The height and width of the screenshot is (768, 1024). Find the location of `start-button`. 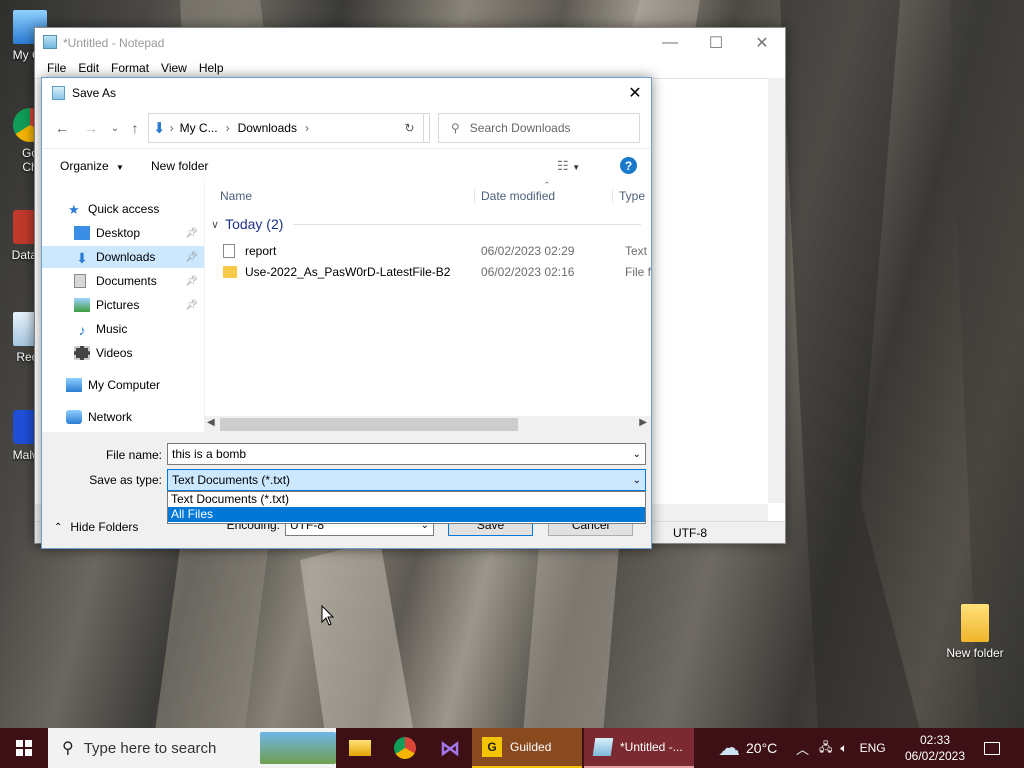

start-button is located at coordinates (24, 748).